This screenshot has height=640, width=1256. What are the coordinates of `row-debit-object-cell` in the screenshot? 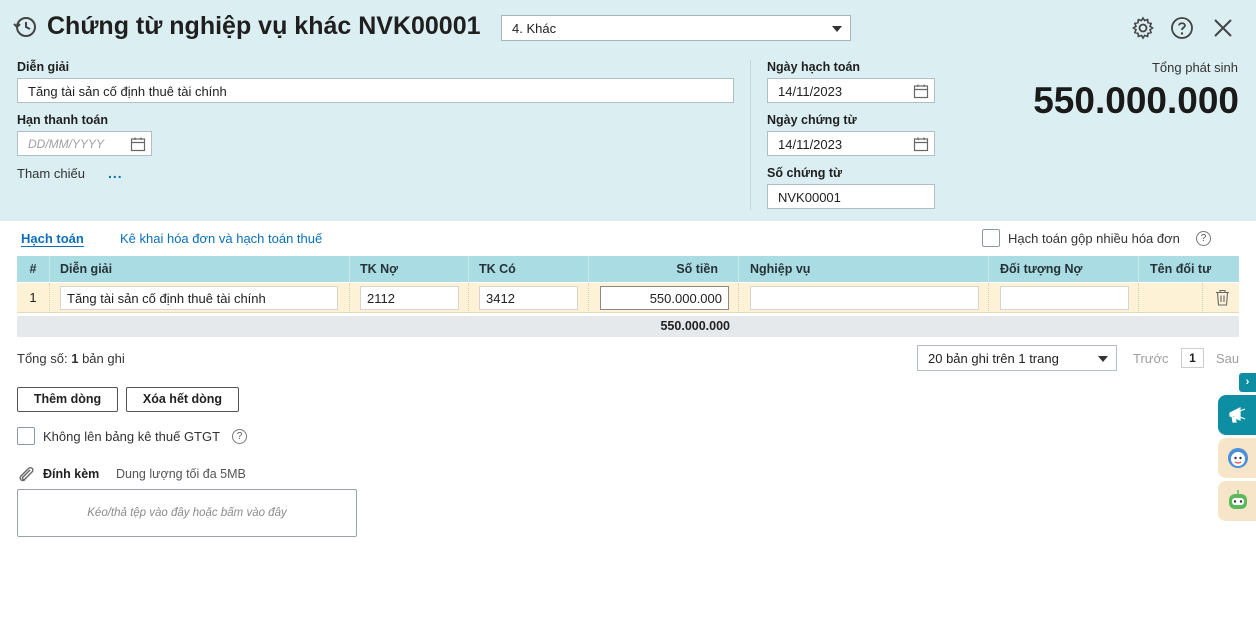 It's located at (1064, 298).